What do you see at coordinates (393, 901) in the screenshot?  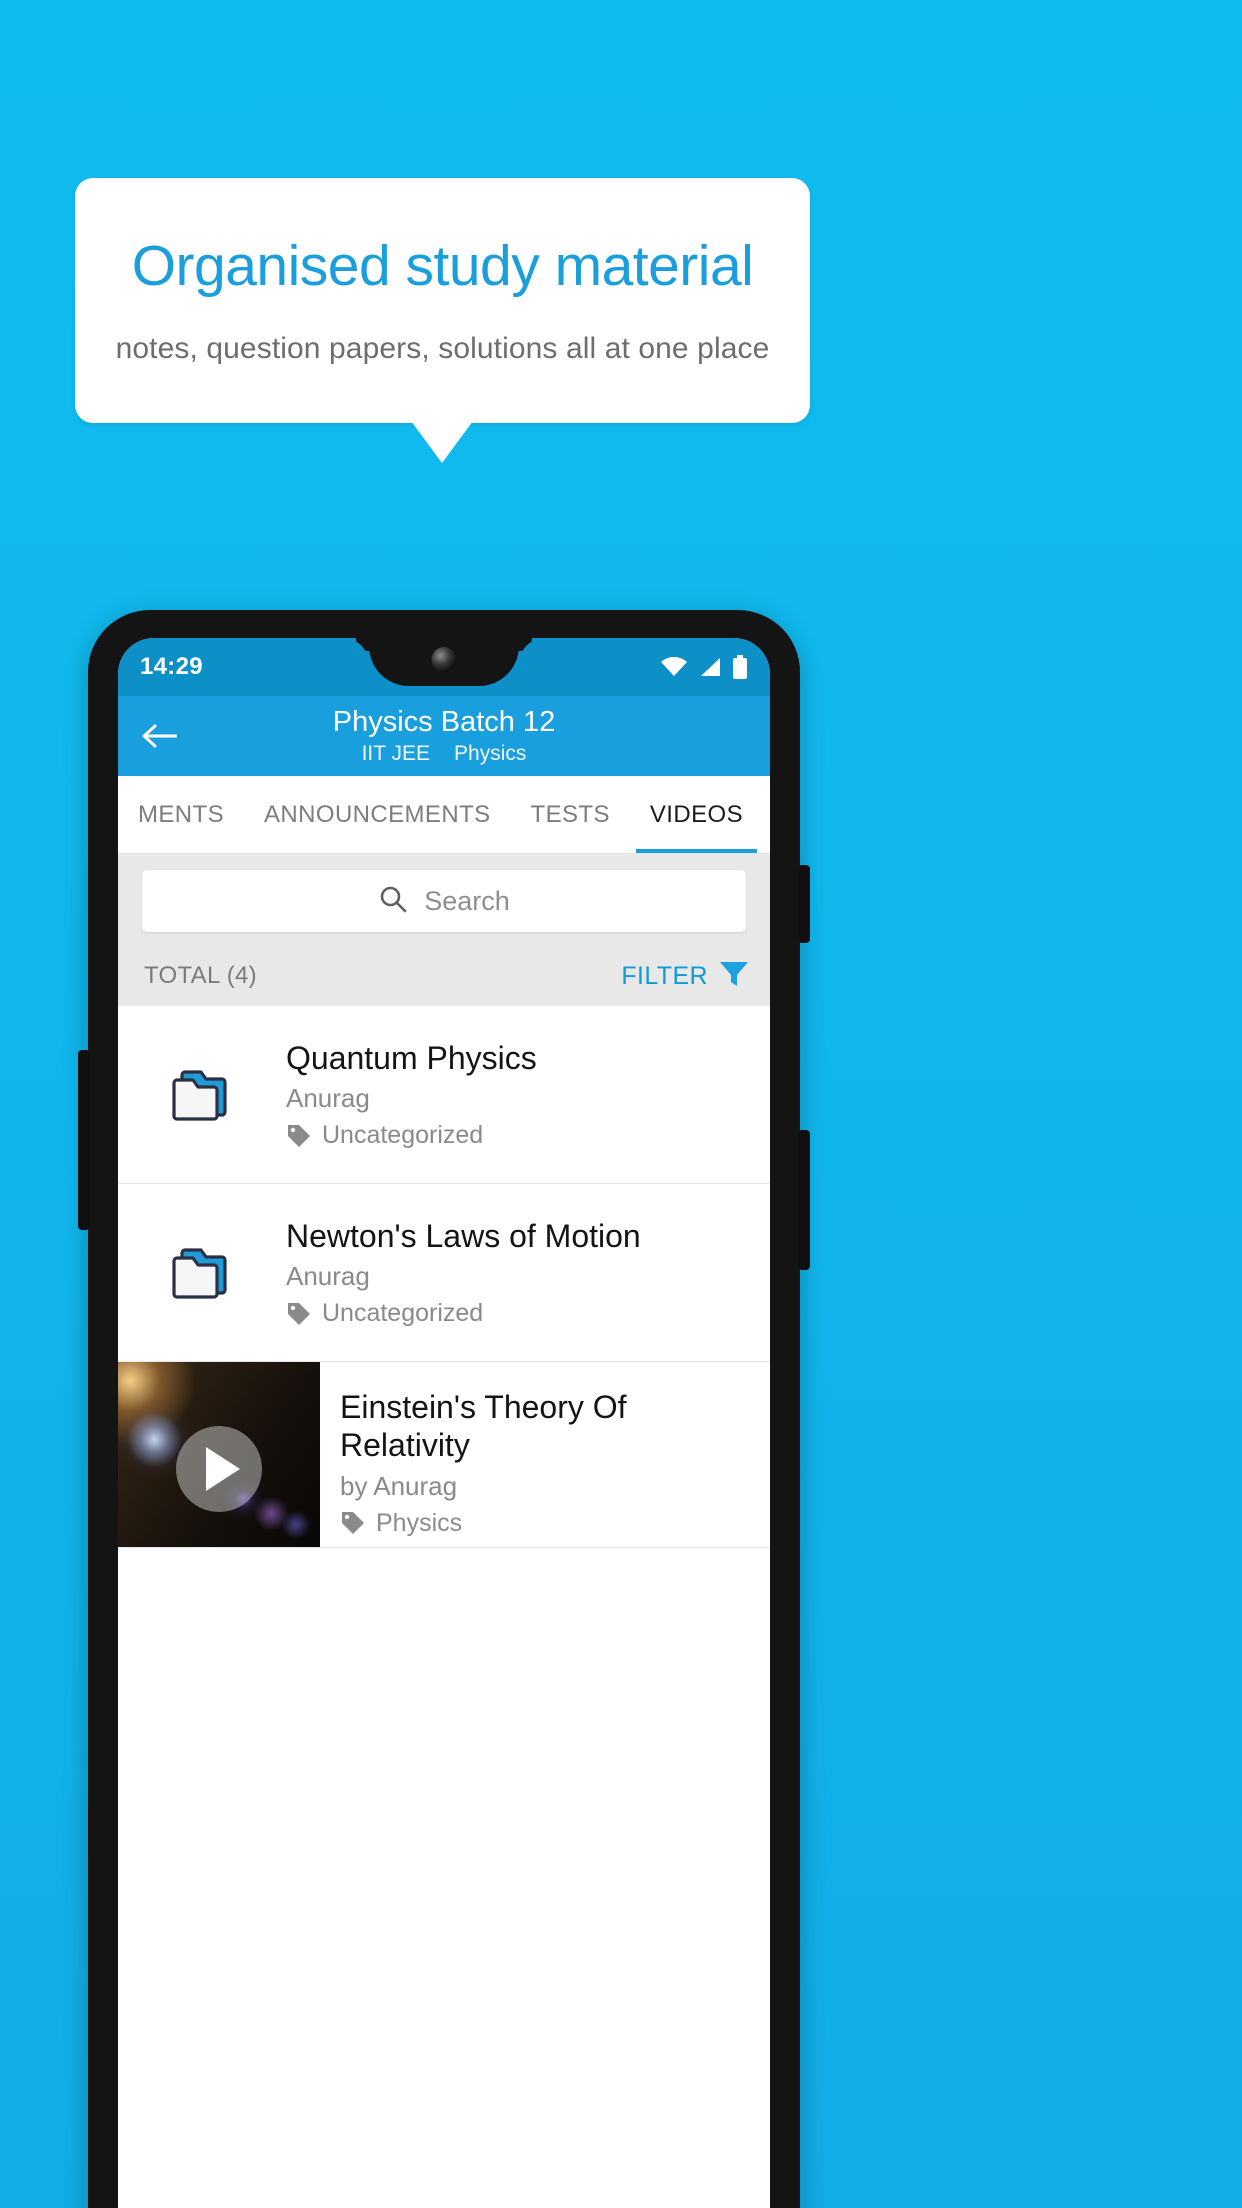 I see `search-icon` at bounding box center [393, 901].